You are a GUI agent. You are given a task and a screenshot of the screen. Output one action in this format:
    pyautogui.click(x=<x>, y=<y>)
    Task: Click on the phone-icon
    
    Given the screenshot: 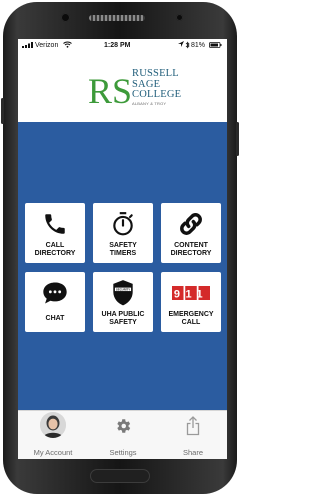 What is the action you would take?
    pyautogui.click(x=55, y=224)
    